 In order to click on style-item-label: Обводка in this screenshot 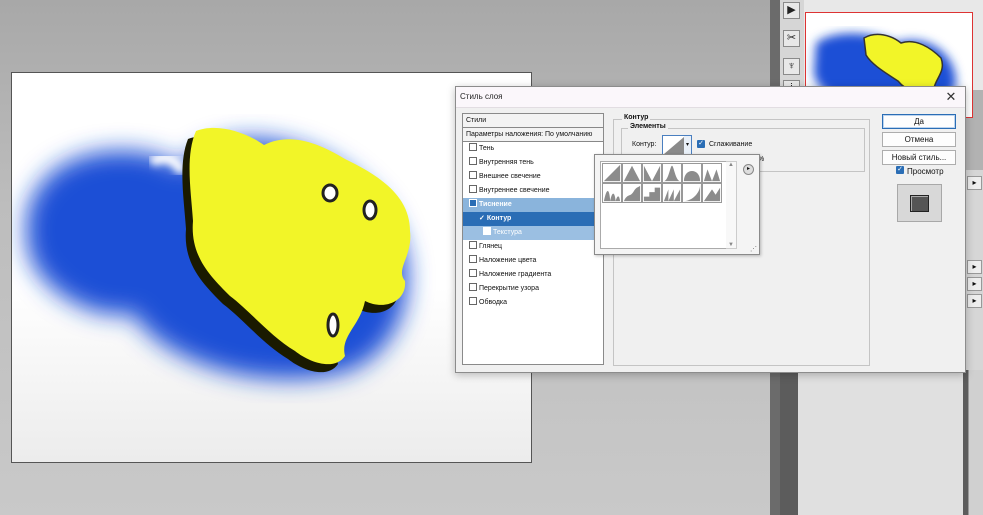, I will do `click(493, 302)`.